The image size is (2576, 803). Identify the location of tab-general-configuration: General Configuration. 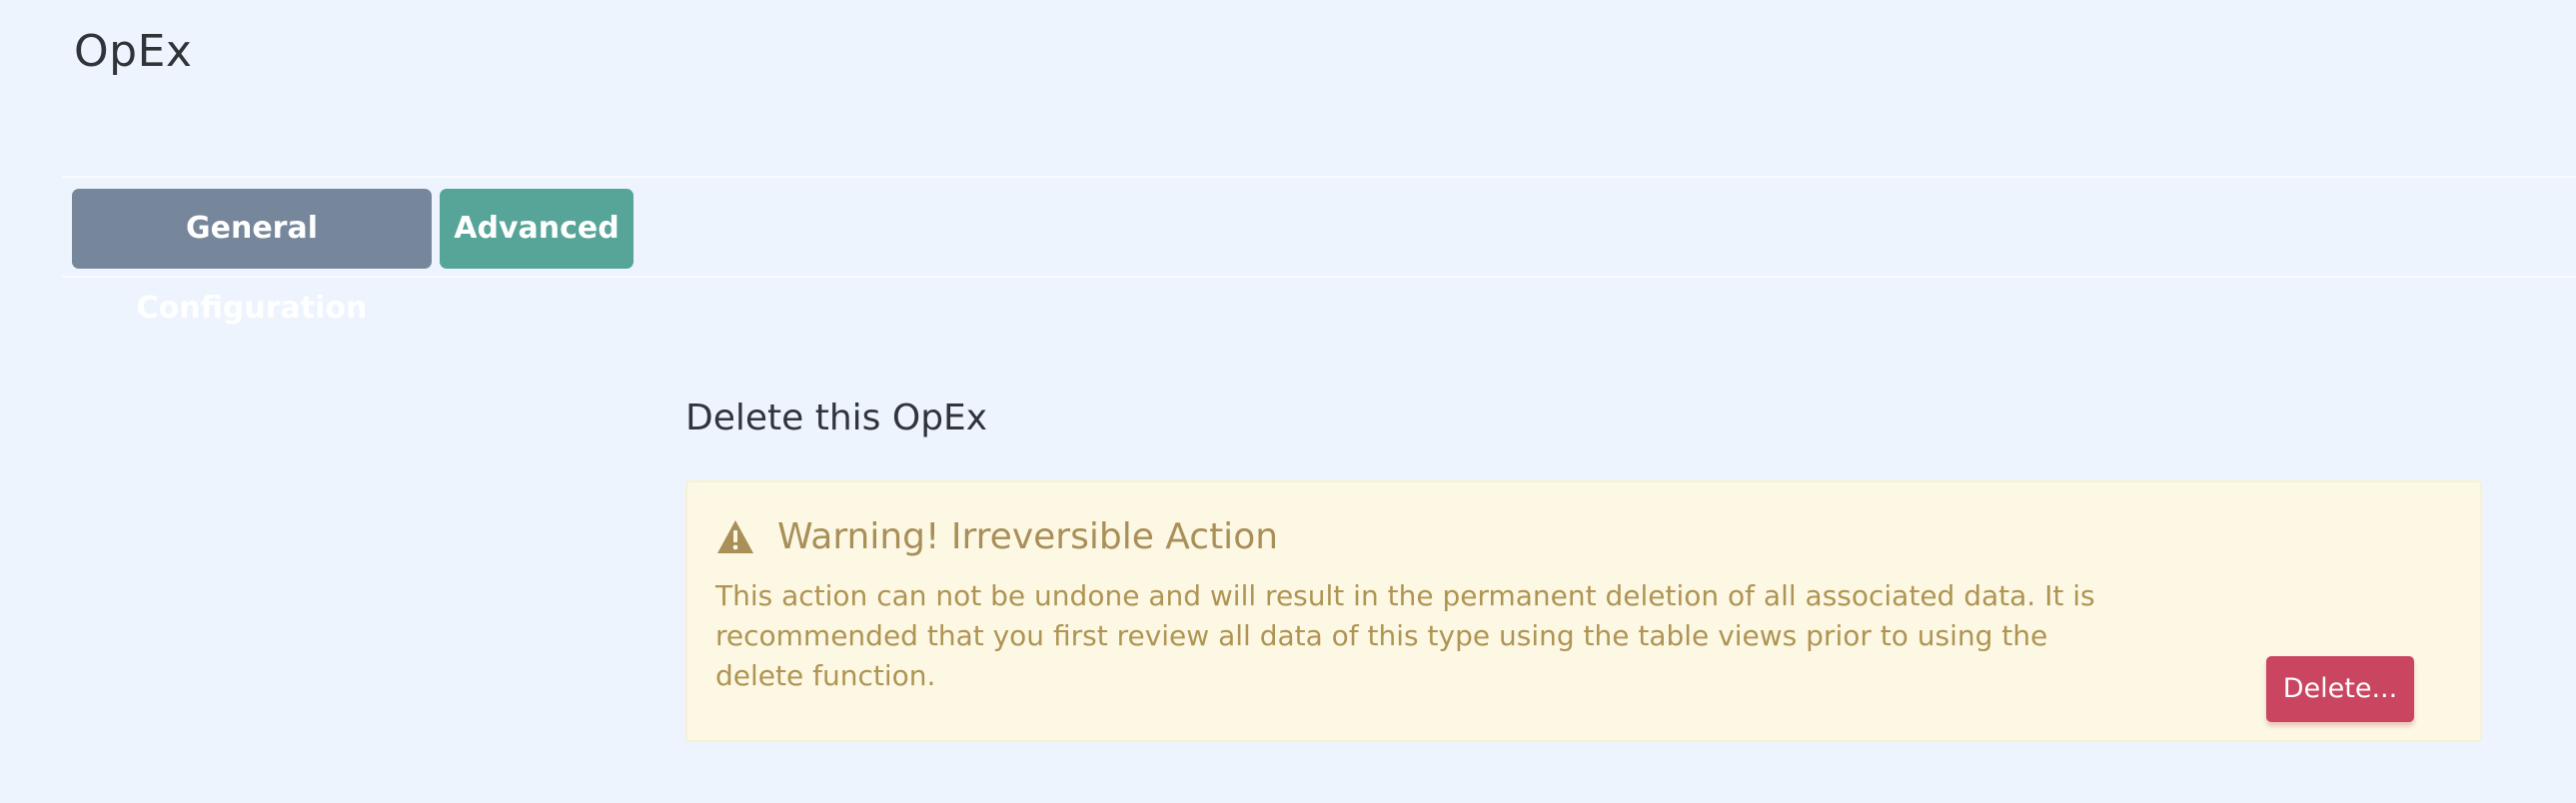
(252, 257).